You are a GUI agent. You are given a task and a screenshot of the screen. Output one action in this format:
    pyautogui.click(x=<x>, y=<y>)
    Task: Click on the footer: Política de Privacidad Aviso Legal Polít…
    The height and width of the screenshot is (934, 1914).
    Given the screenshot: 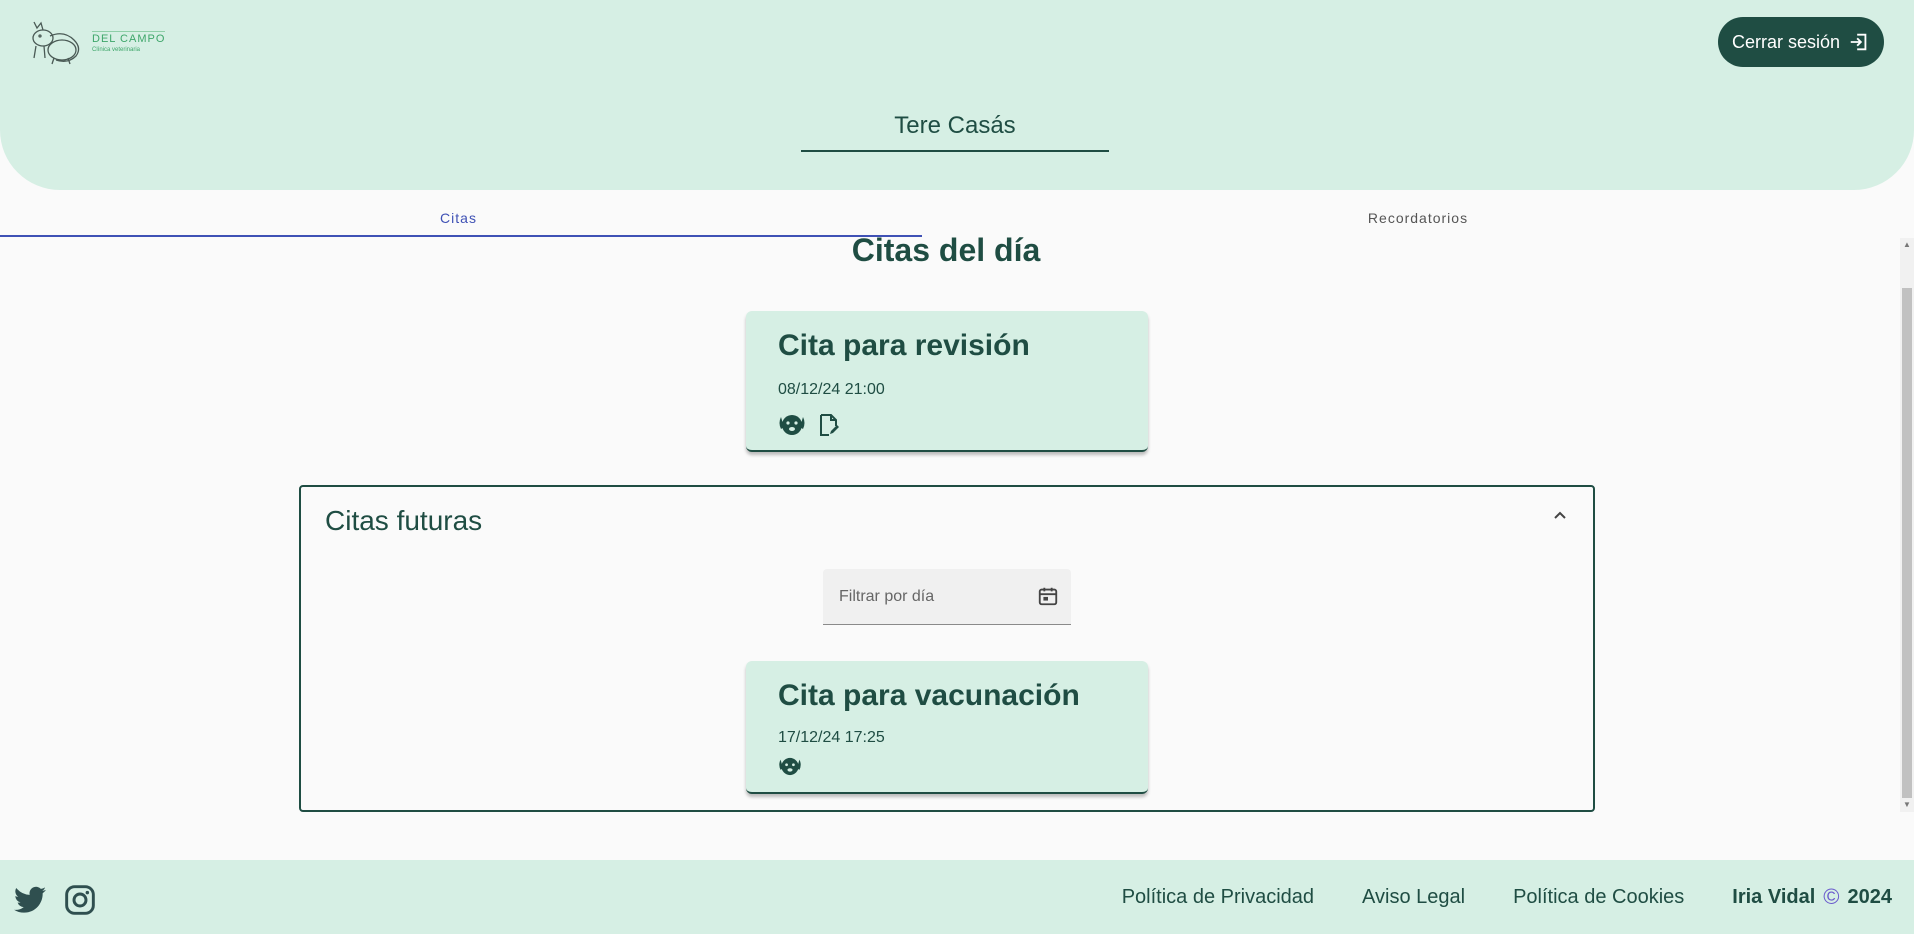 What is the action you would take?
    pyautogui.click(x=957, y=897)
    